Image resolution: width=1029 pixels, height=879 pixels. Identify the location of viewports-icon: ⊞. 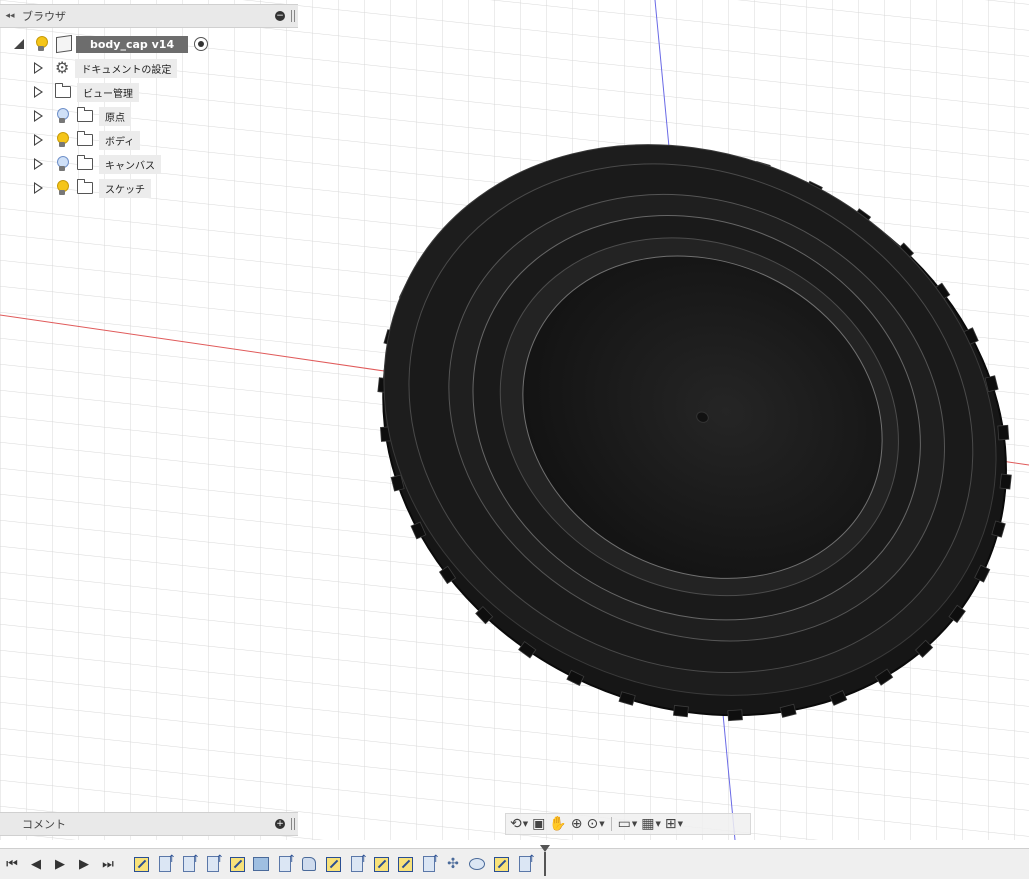
(670, 824).